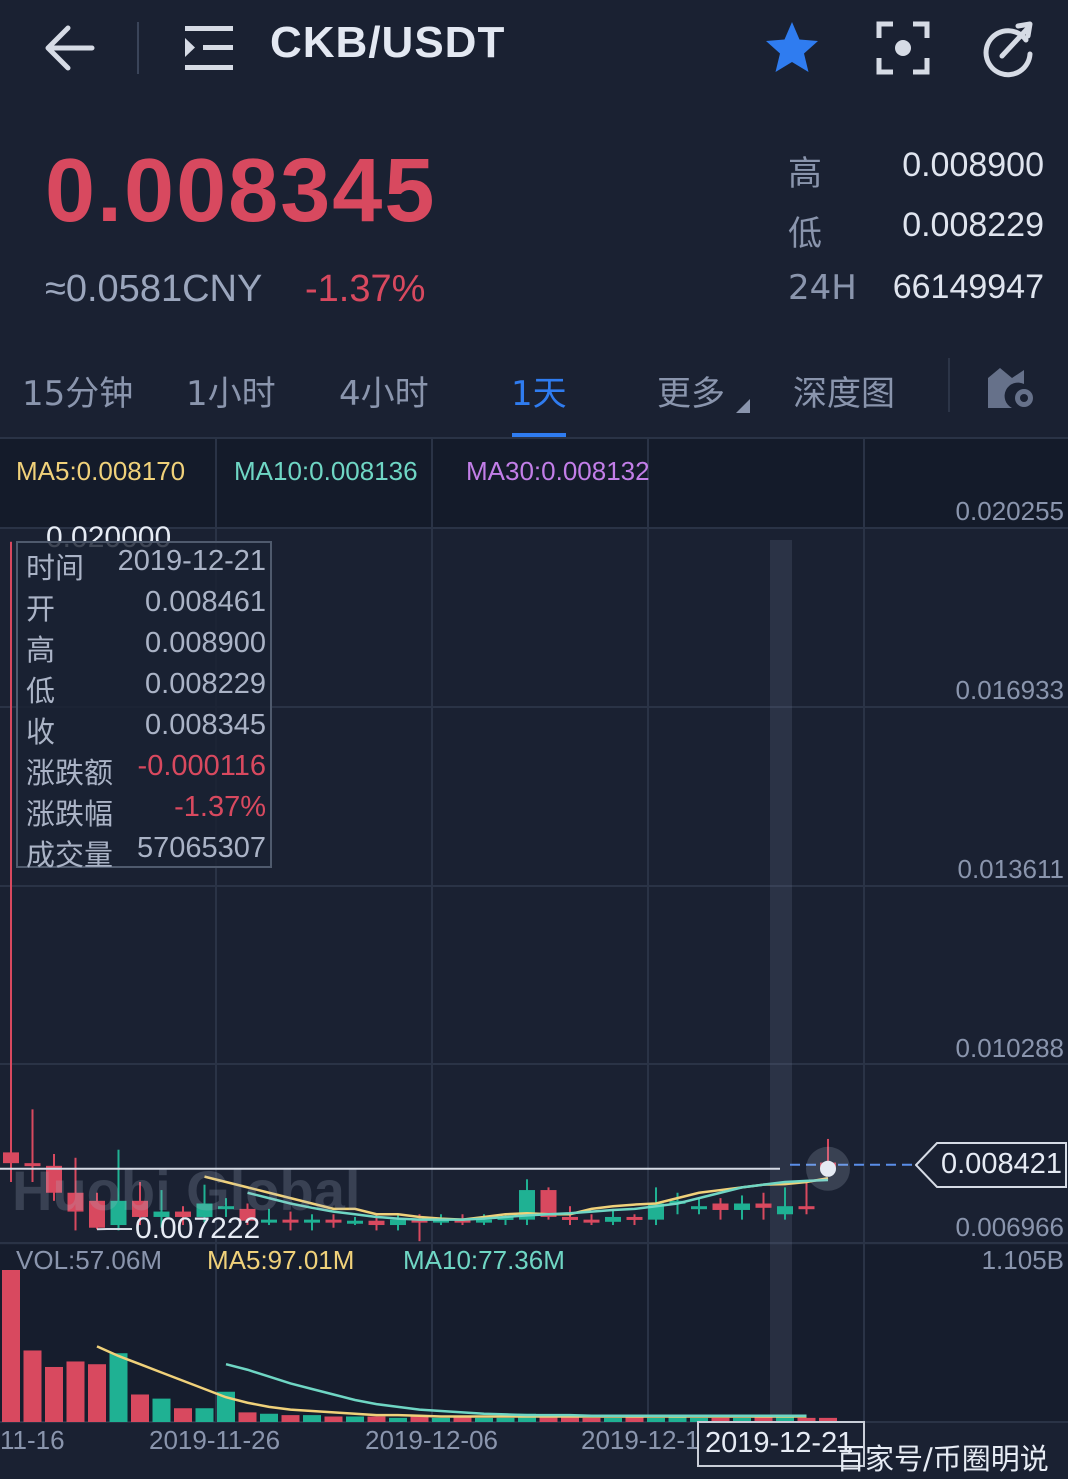 Image resolution: width=1068 pixels, height=1479 pixels. Describe the element at coordinates (1009, 511) in the screenshot. I see `y-axis-label: 0.020255` at that location.